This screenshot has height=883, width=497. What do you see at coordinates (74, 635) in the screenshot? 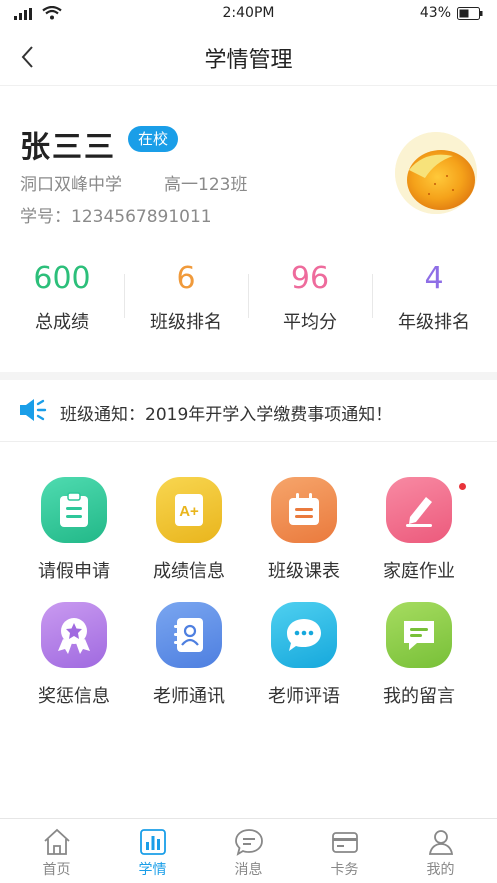
I see `award-icon` at bounding box center [74, 635].